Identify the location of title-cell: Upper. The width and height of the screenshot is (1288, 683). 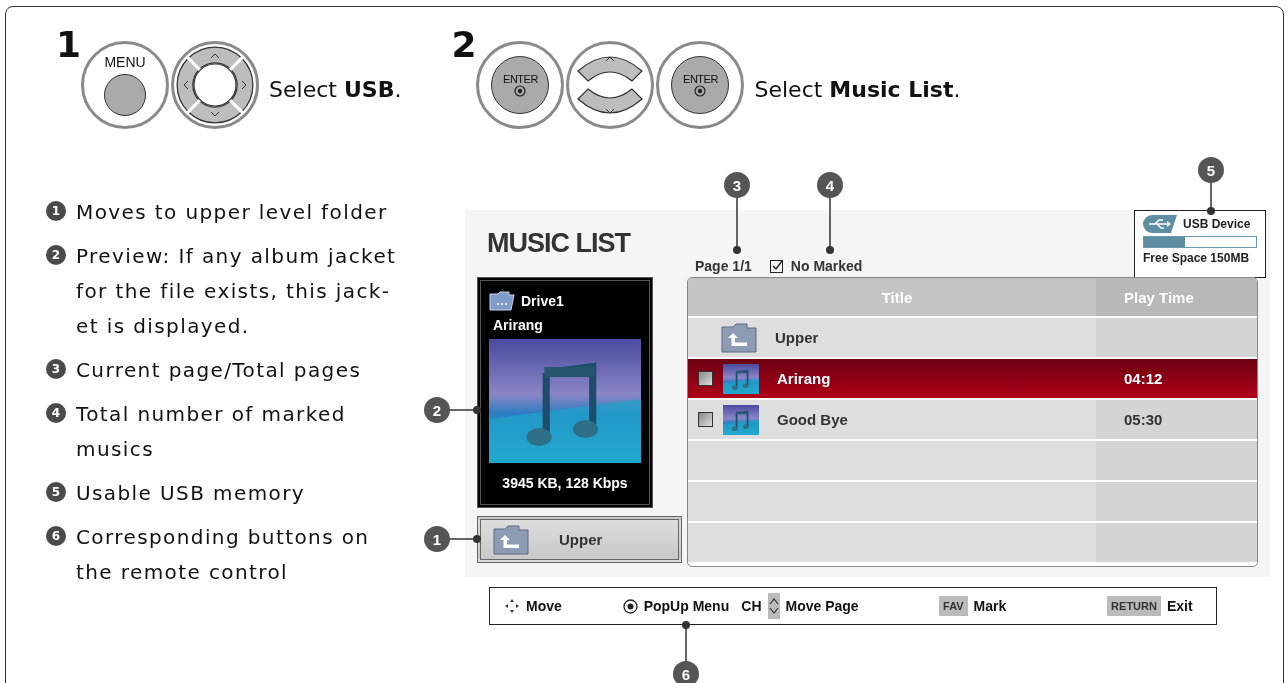
(892, 337).